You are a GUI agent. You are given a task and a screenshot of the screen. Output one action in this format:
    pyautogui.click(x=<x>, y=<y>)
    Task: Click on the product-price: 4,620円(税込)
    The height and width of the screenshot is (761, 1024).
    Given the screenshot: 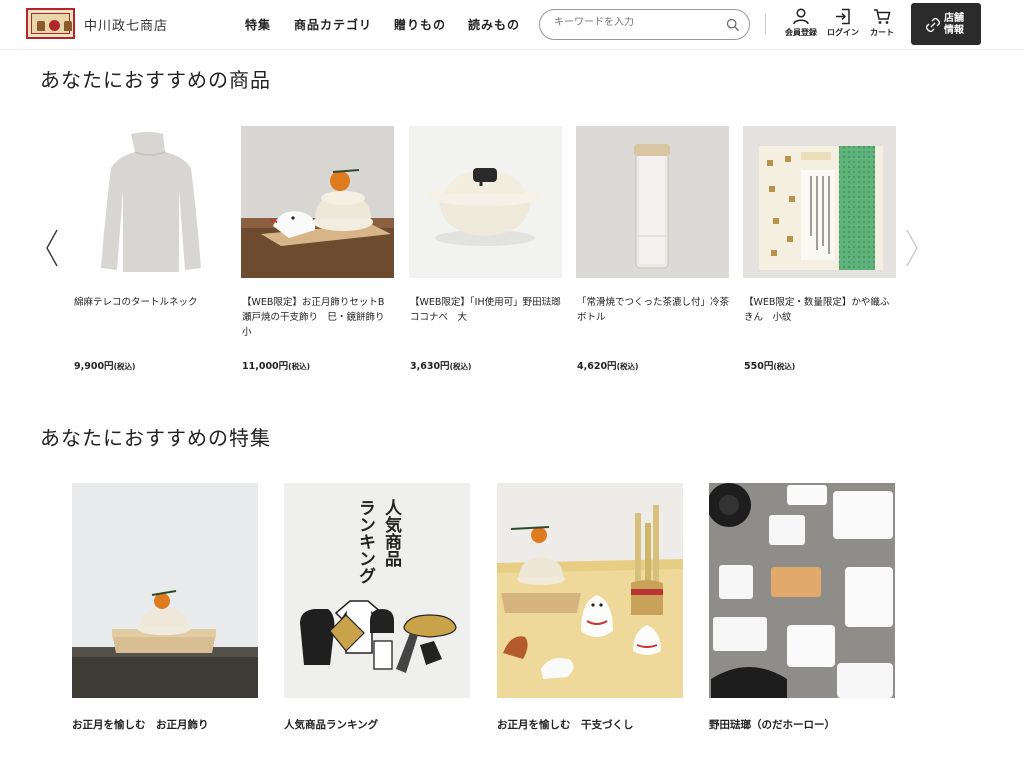 What is the action you would take?
    pyautogui.click(x=608, y=366)
    